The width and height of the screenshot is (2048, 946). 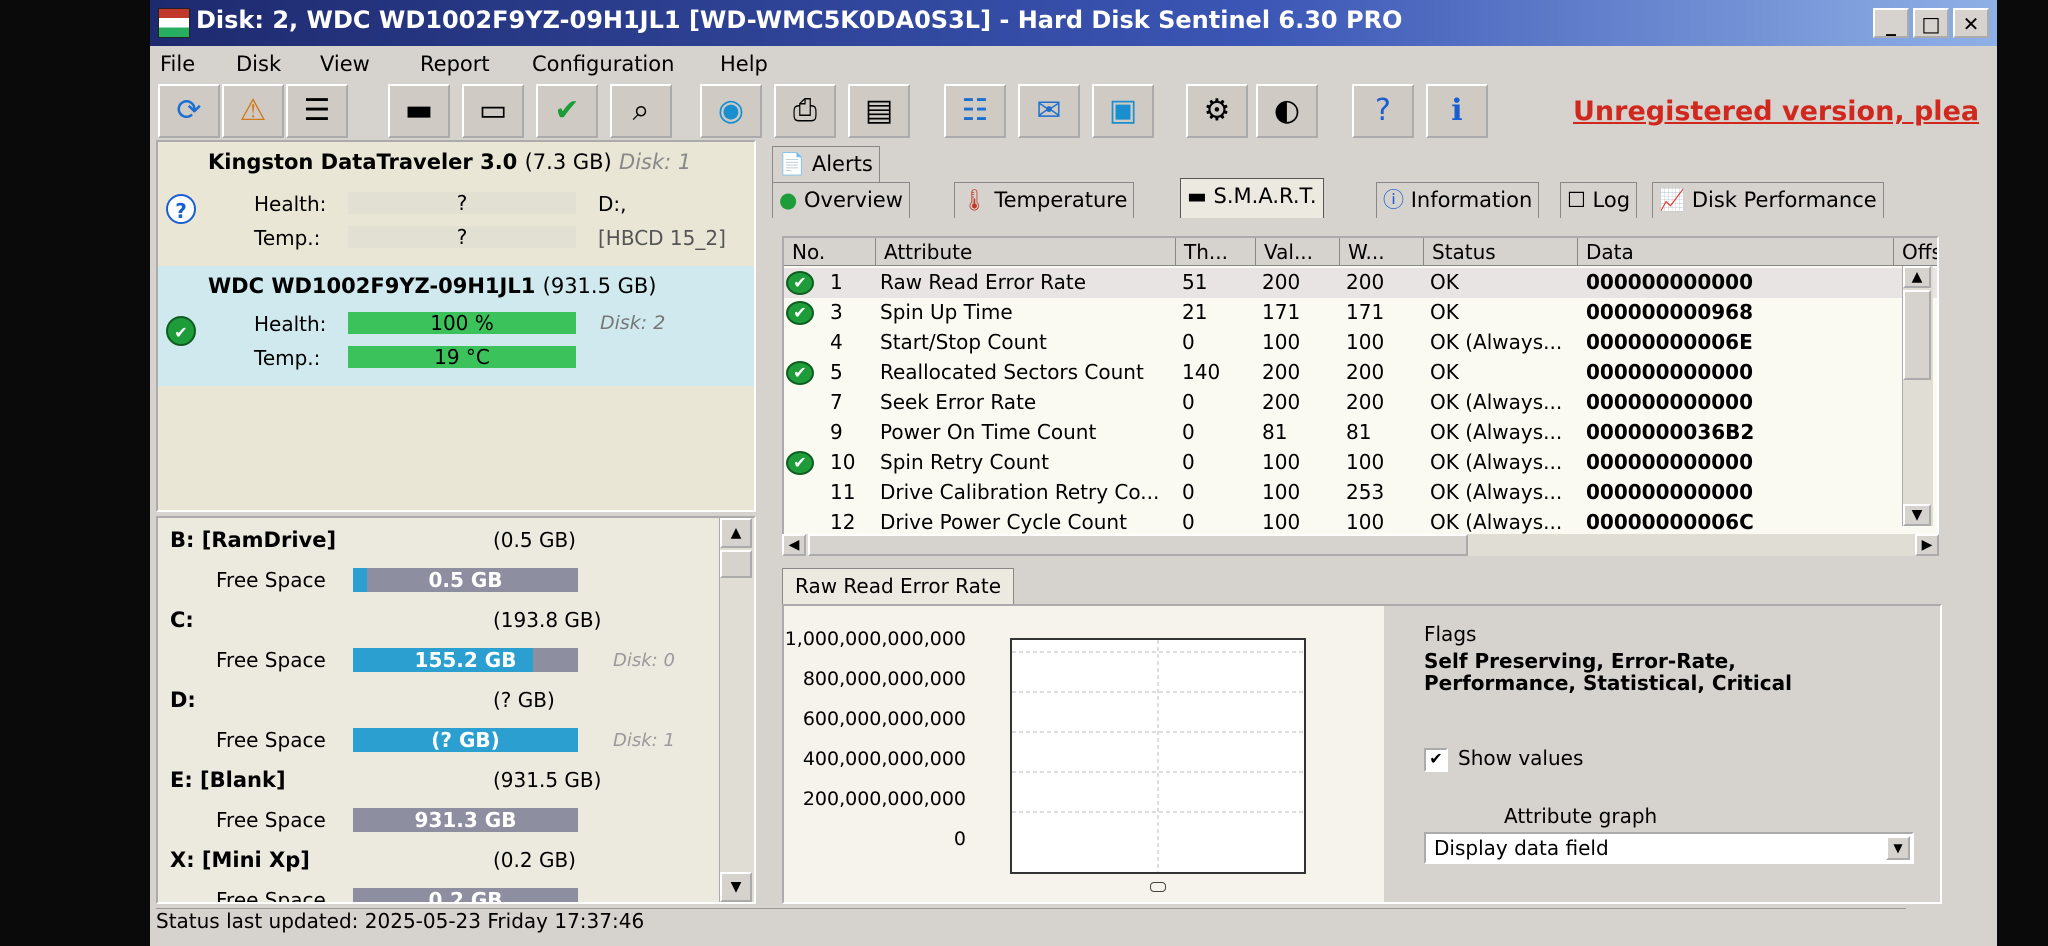 What do you see at coordinates (1281, 342) in the screenshot?
I see `cell-val: 100` at bounding box center [1281, 342].